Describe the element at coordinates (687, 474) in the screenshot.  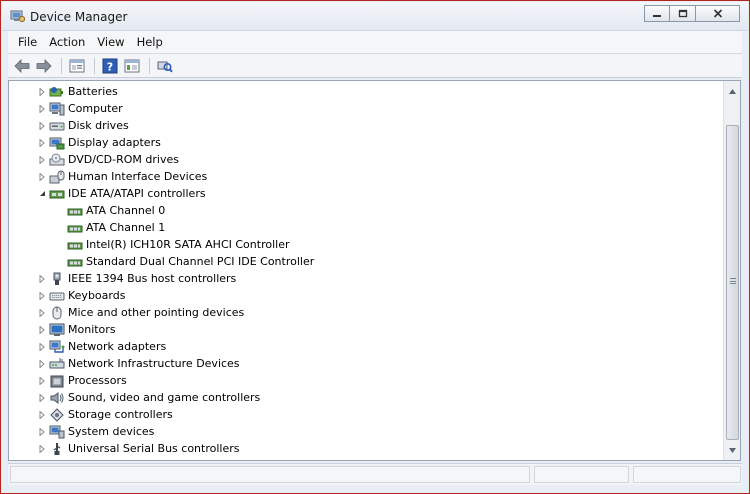
I see `status-pane-tertiary` at that location.